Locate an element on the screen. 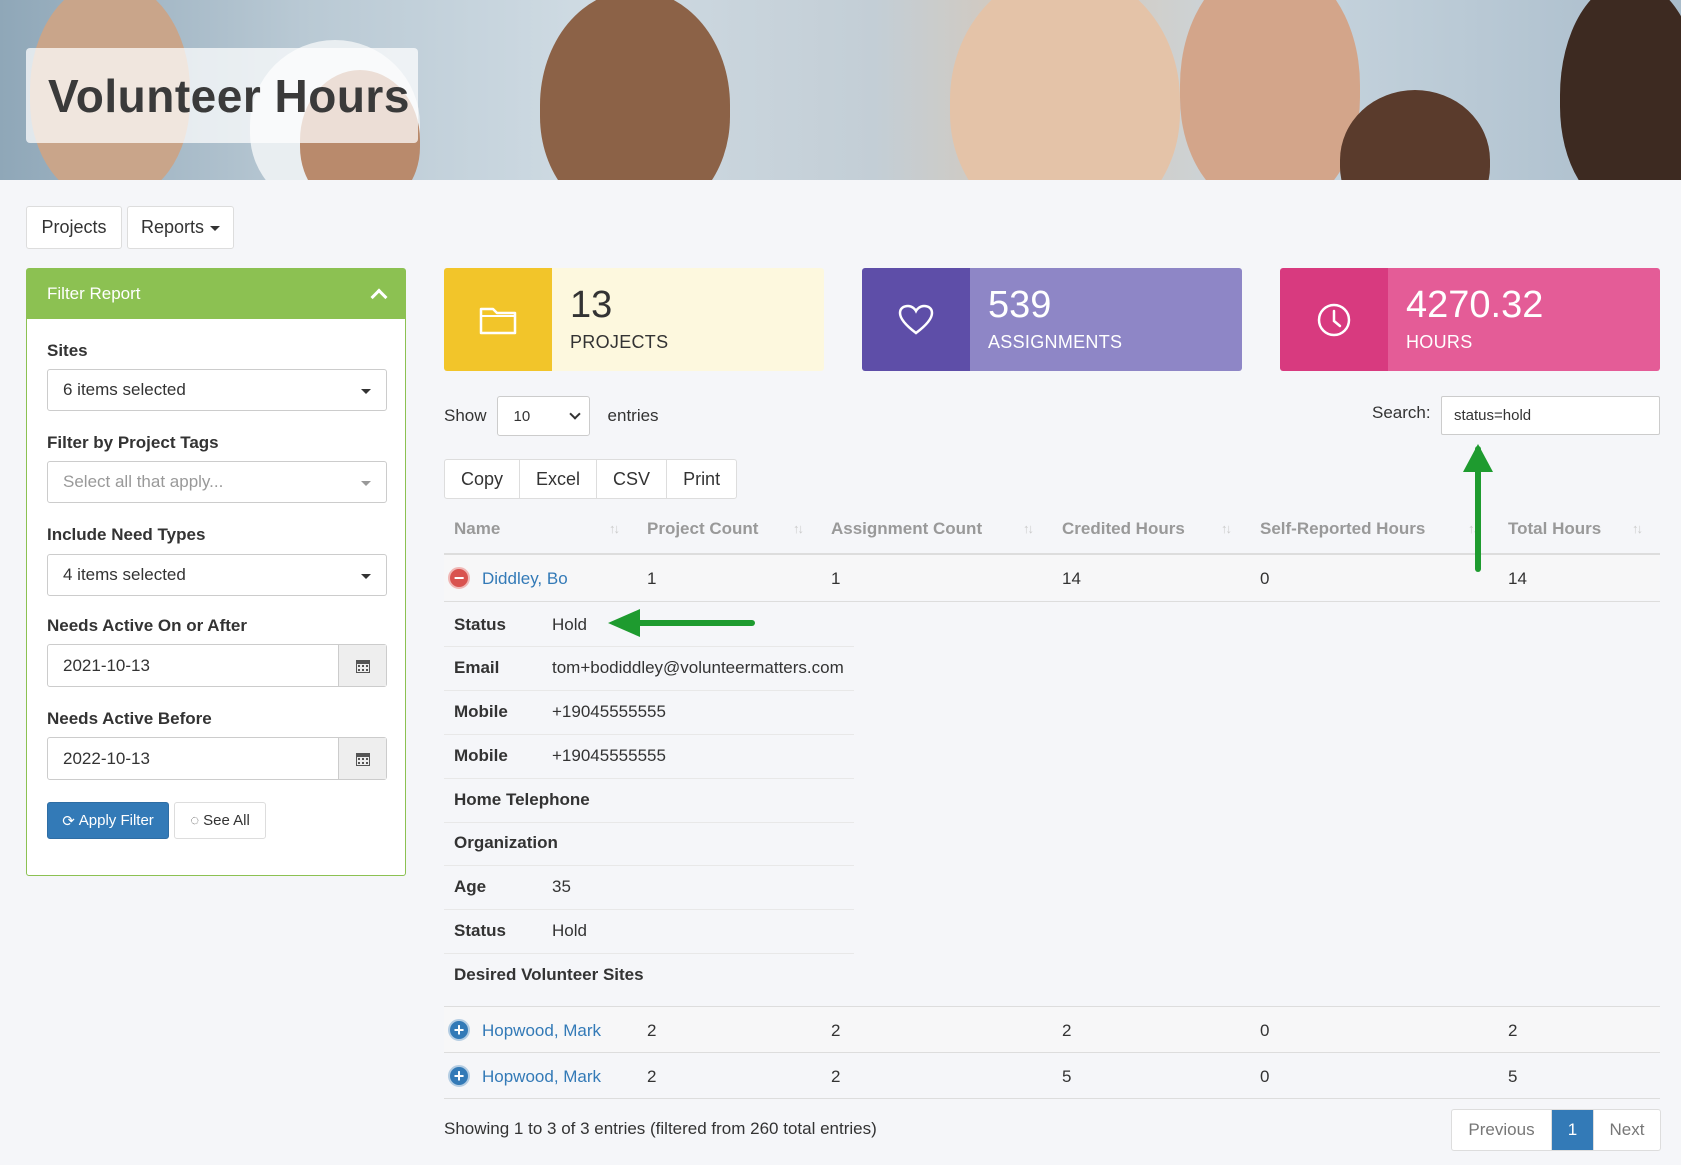  previous-page-button: Previous is located at coordinates (1502, 1130).